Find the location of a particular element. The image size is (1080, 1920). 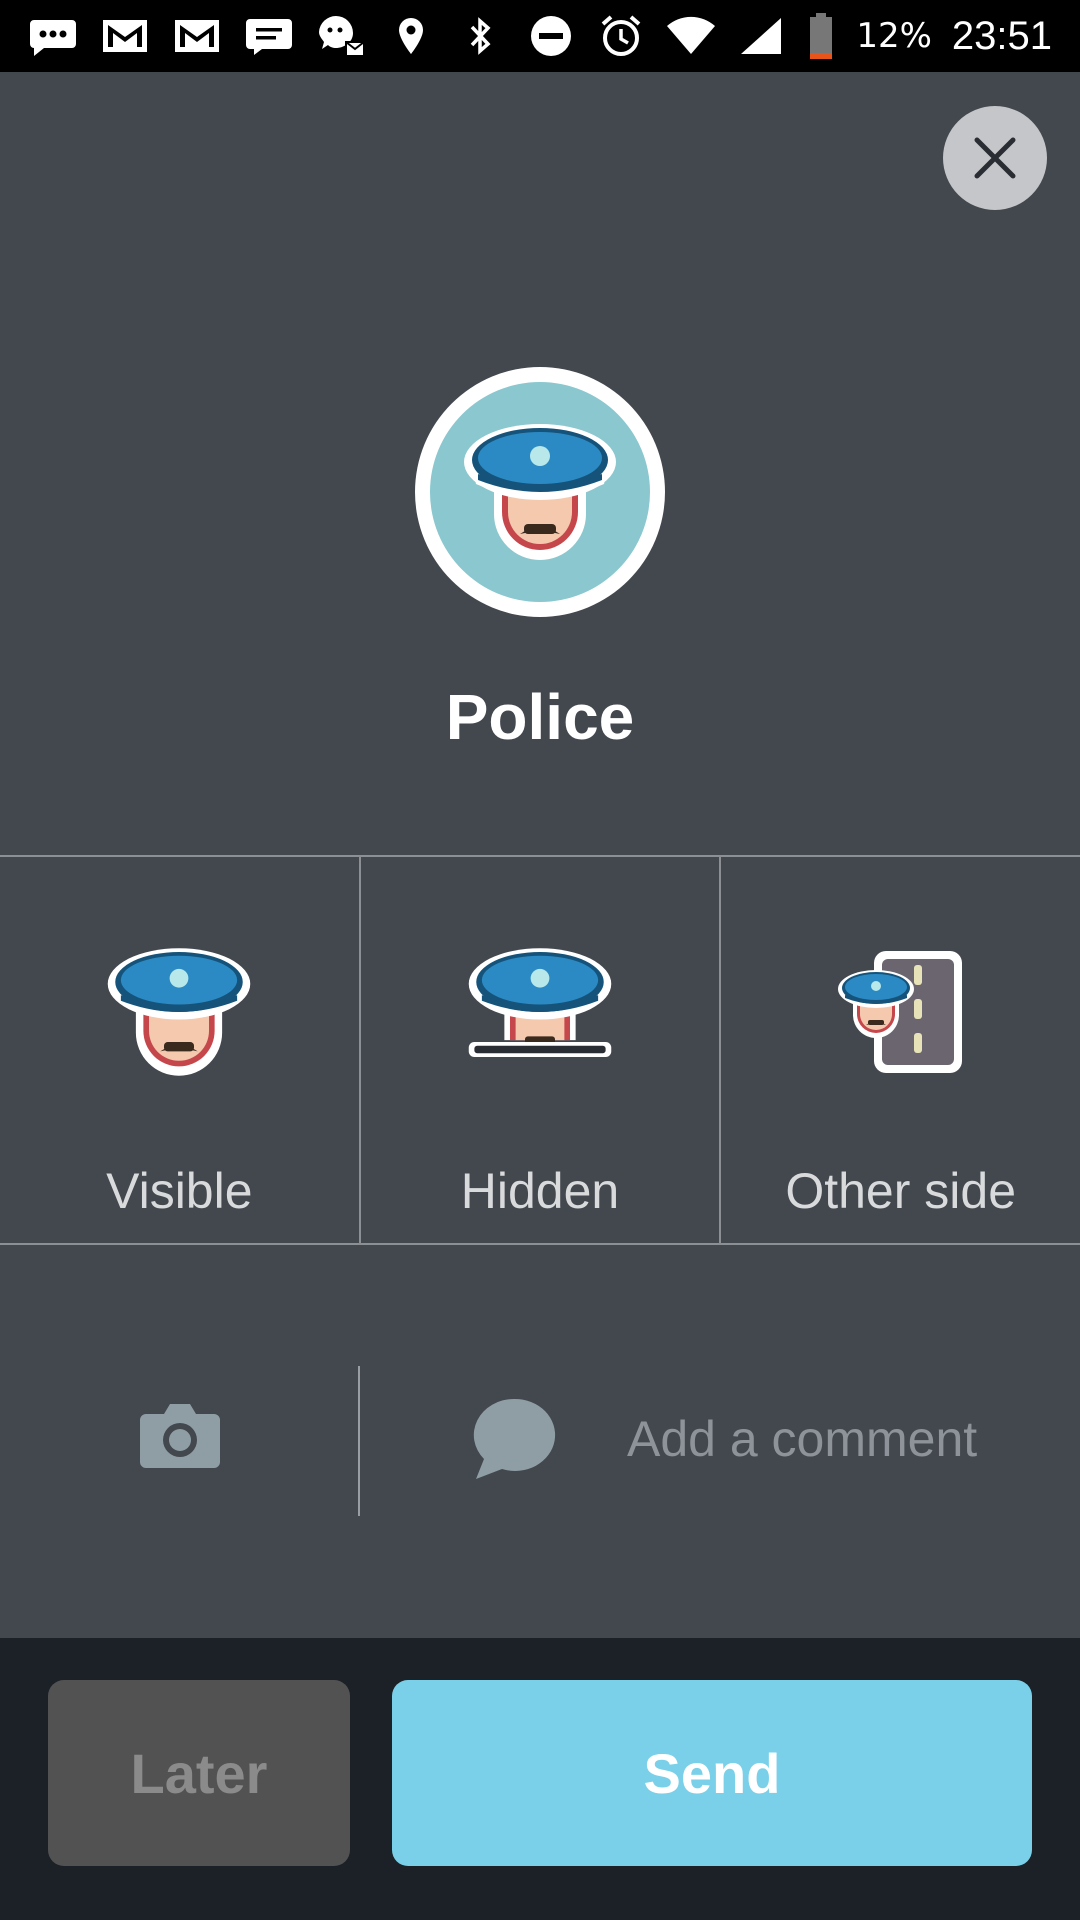

option-label-hidden: Hidden is located at coordinates (540, 1191).